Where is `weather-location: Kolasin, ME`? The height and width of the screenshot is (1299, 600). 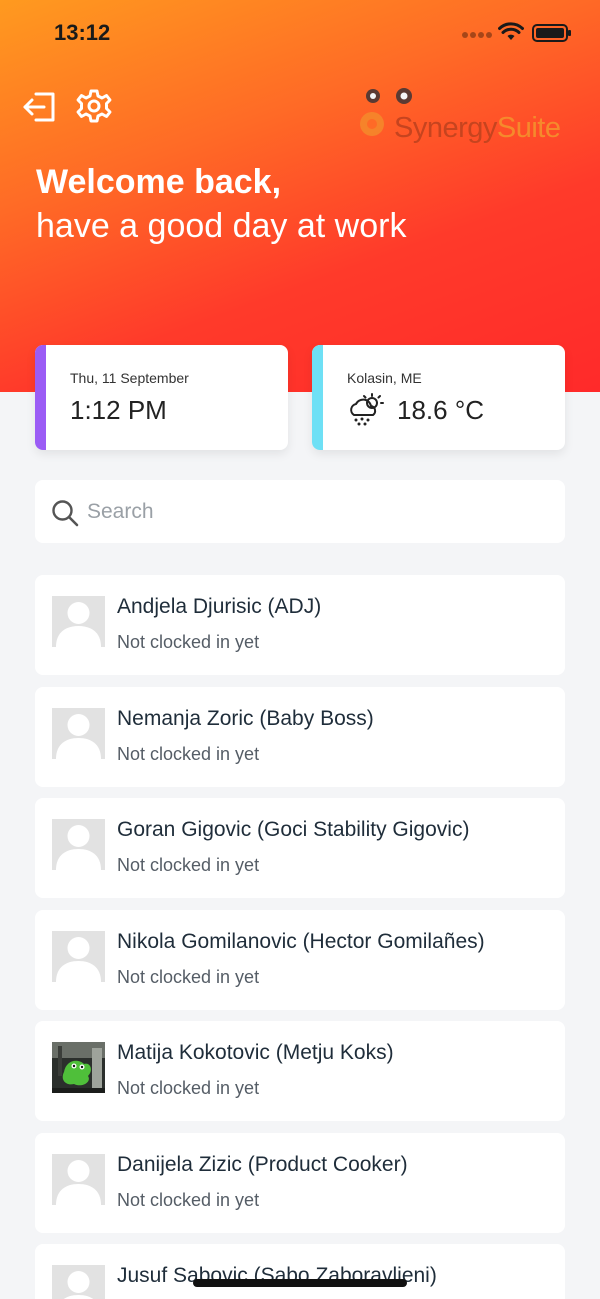
weather-location: Kolasin, ME is located at coordinates (384, 378).